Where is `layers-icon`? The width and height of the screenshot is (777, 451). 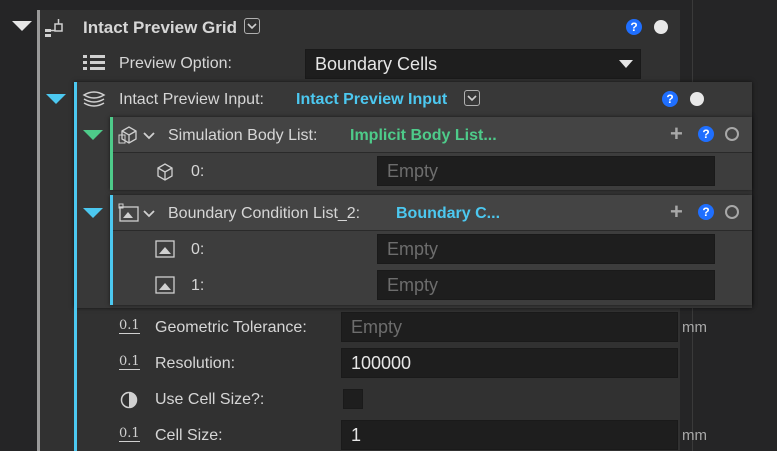
layers-icon is located at coordinates (94, 101).